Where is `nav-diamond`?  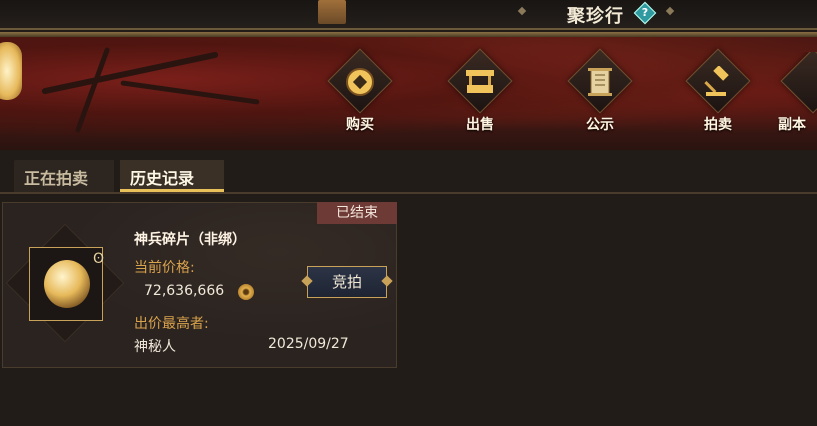 nav-diamond is located at coordinates (798, 83).